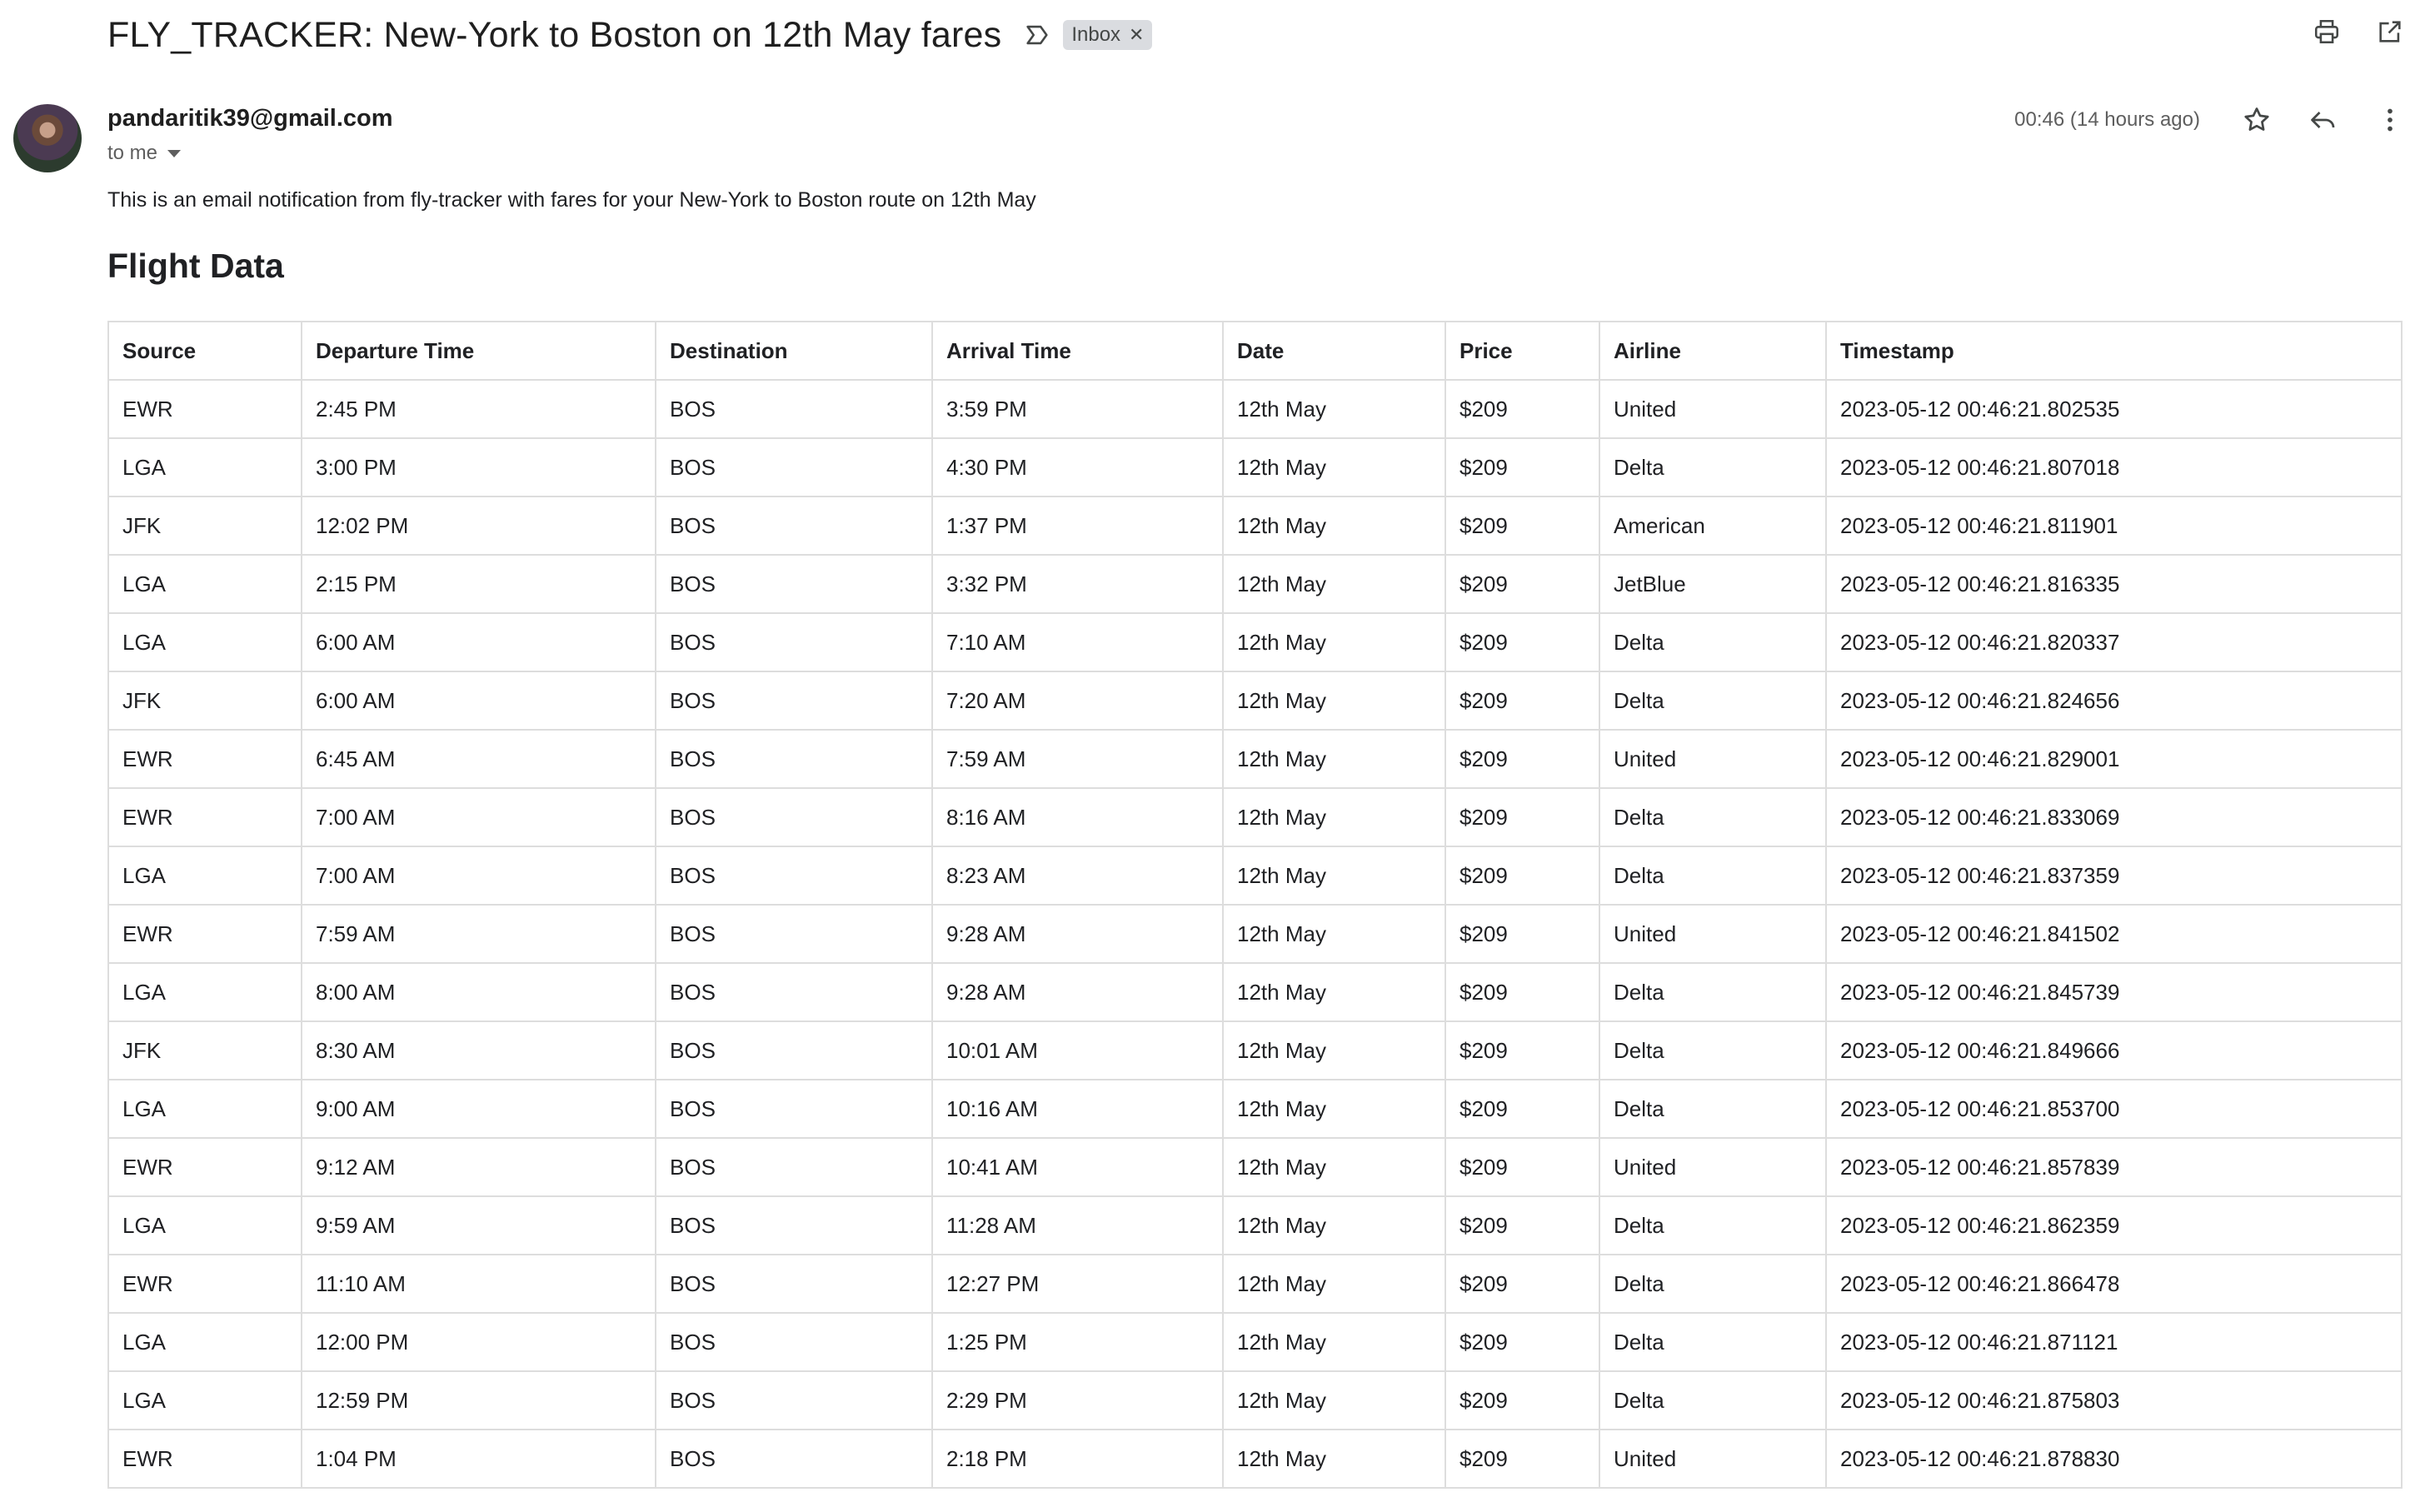 The height and width of the screenshot is (1512, 2425). I want to click on table-cell: 9:28 AM, so click(1077, 992).